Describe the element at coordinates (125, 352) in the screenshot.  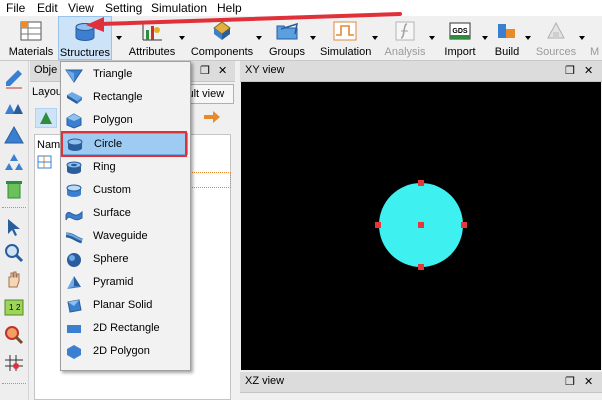
I see `menu-item-2d-polygon: 2D Polygon` at that location.